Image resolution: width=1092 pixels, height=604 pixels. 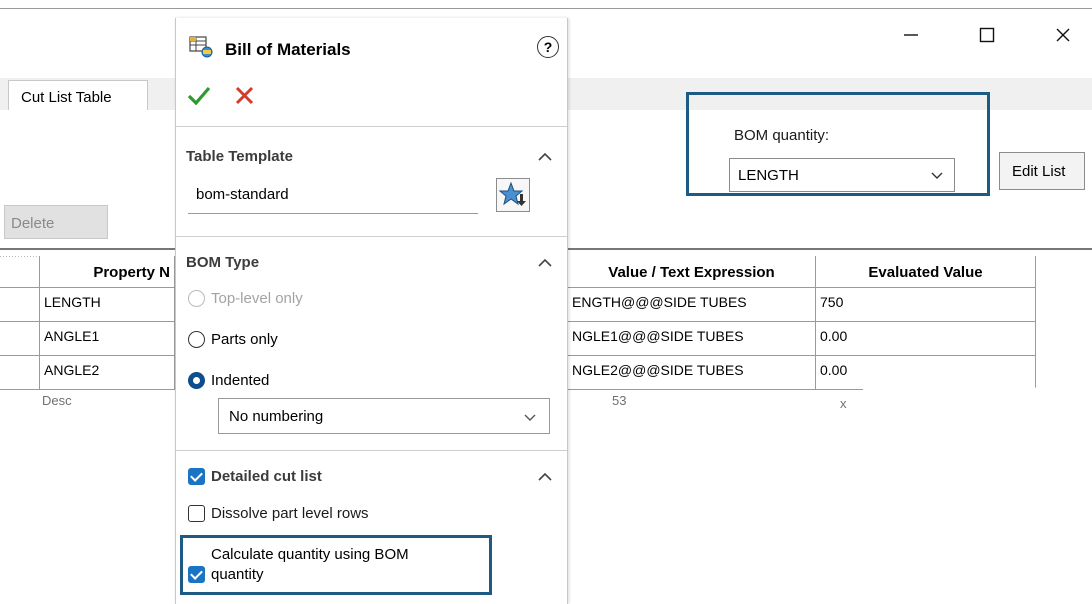 What do you see at coordinates (244, 339) in the screenshot?
I see `radio-label: Parts only` at bounding box center [244, 339].